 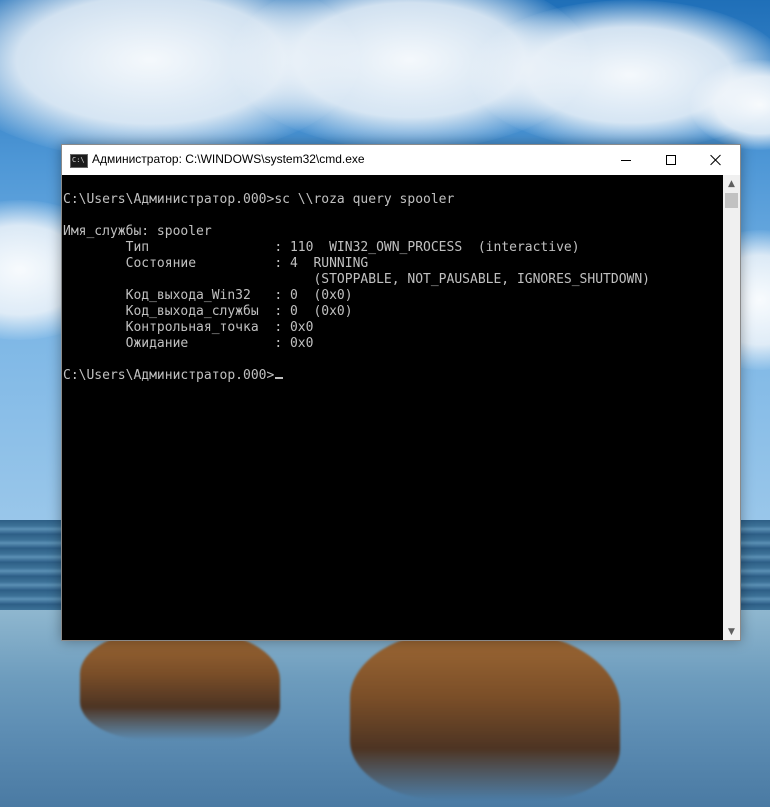 I want to click on console-line: Код_выхода_Win32 : 0 (0x0), so click(x=208, y=295).